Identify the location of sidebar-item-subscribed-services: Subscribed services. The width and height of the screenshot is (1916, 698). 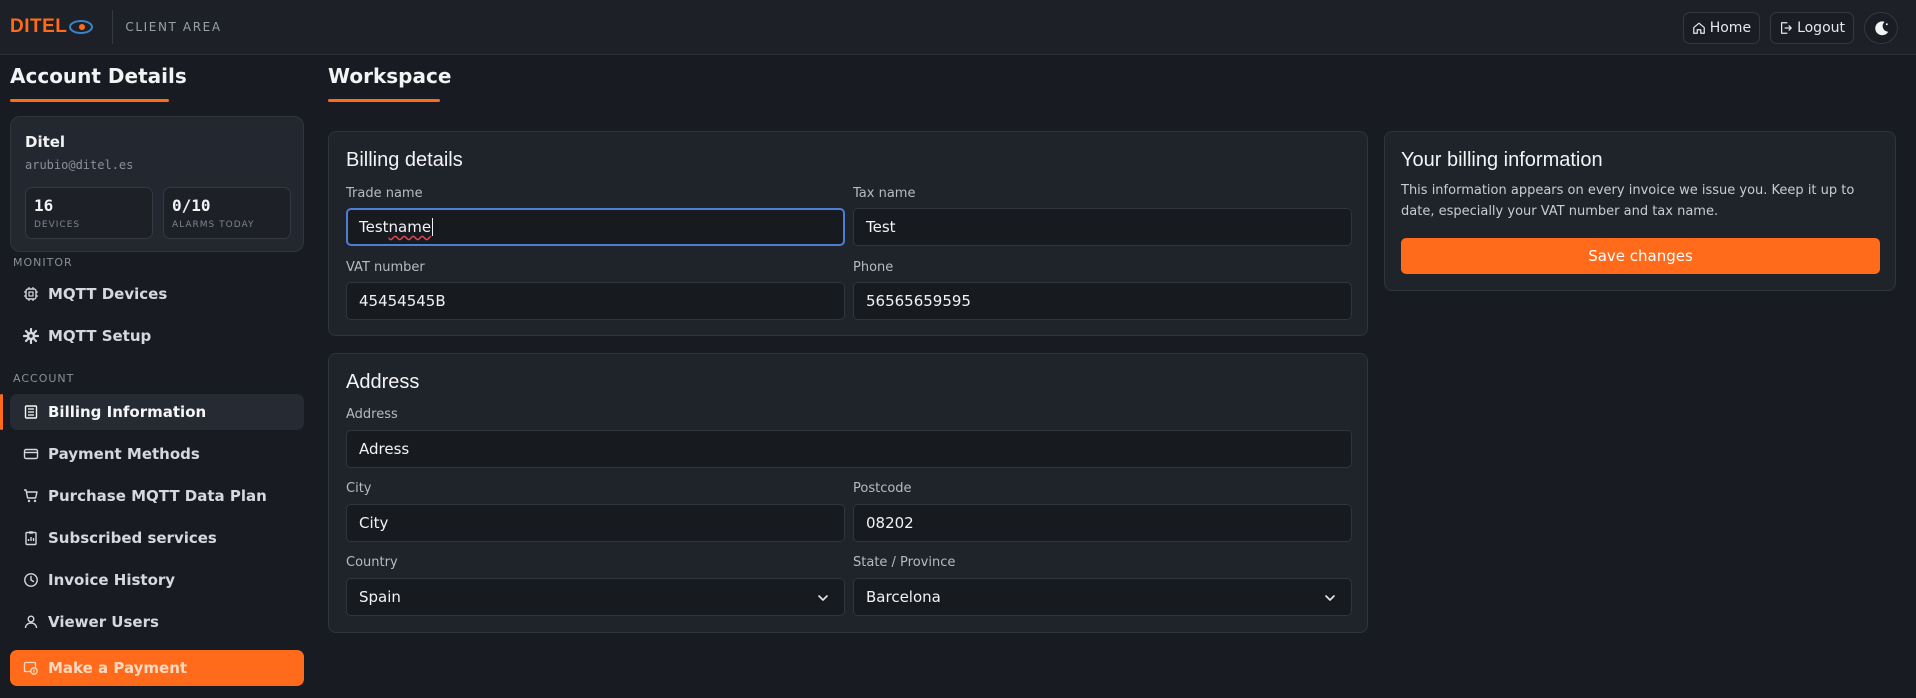
(157, 538).